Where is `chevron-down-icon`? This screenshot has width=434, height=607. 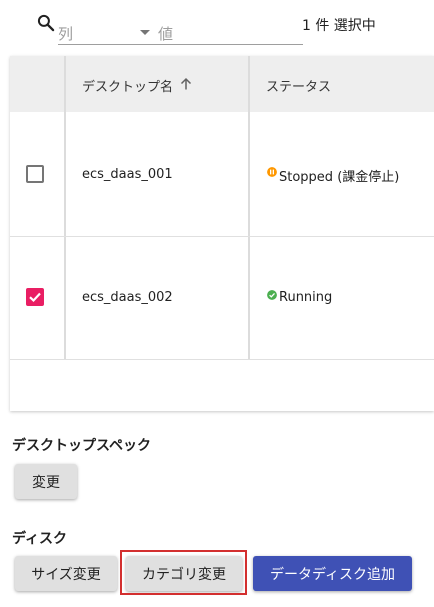
chevron-down-icon is located at coordinates (145, 32).